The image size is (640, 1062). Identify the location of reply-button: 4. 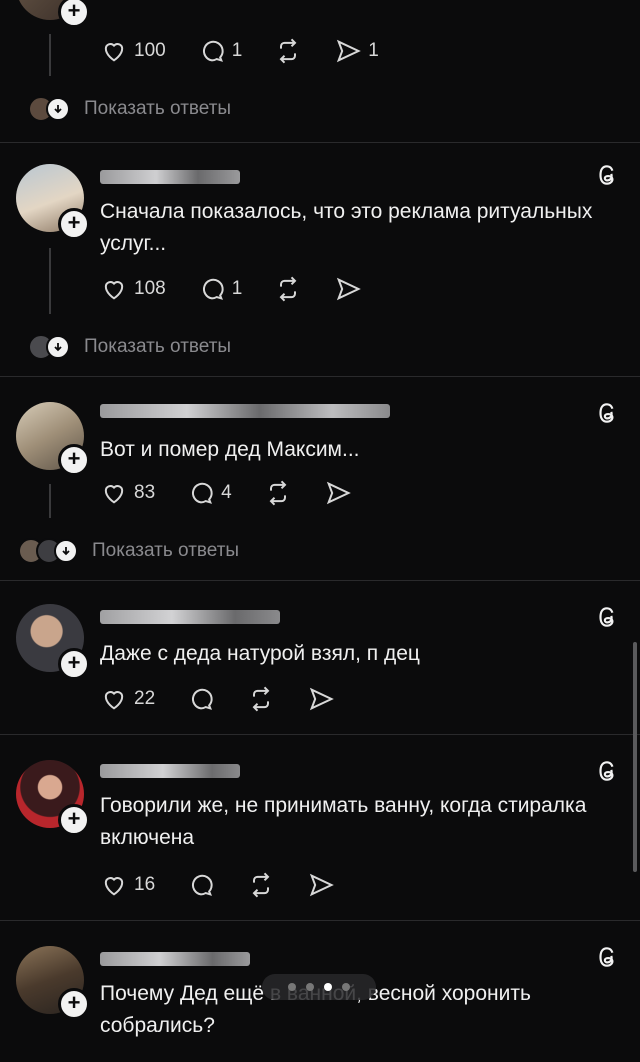
(209, 493).